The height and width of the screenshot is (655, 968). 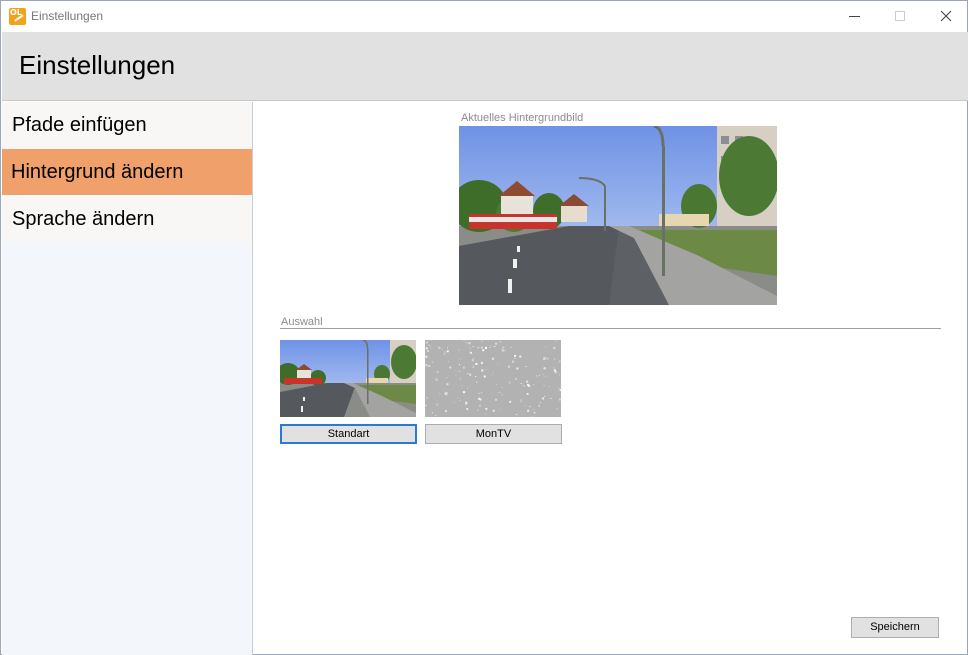 I want to click on sidebar-item-language: Sprache ändern, so click(x=127, y=219).